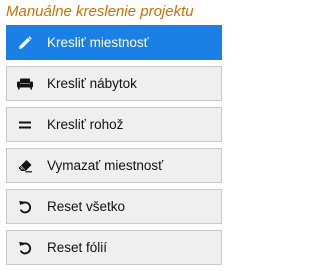  Describe the element at coordinates (25, 125) in the screenshot. I see `equals-icon` at that location.